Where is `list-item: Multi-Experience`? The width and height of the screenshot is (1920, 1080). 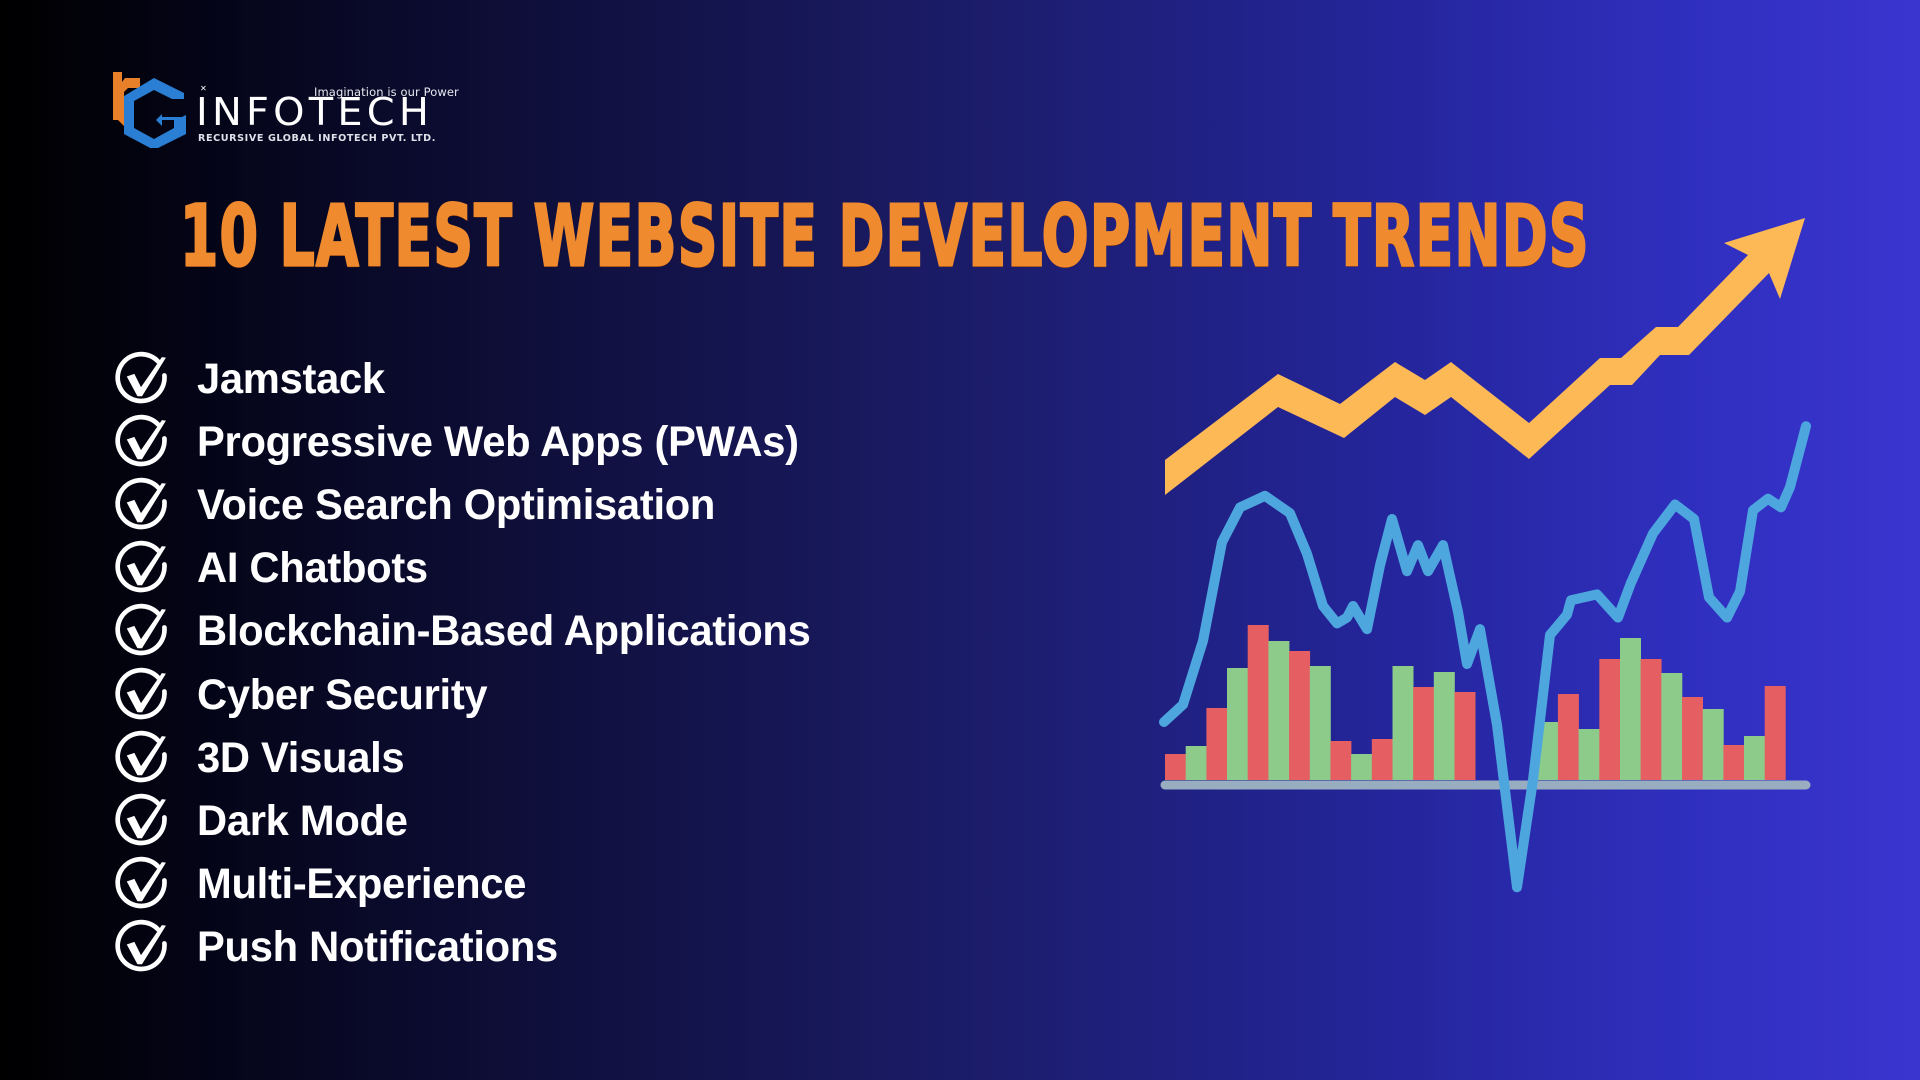 list-item: Multi-Experience is located at coordinates (471, 884).